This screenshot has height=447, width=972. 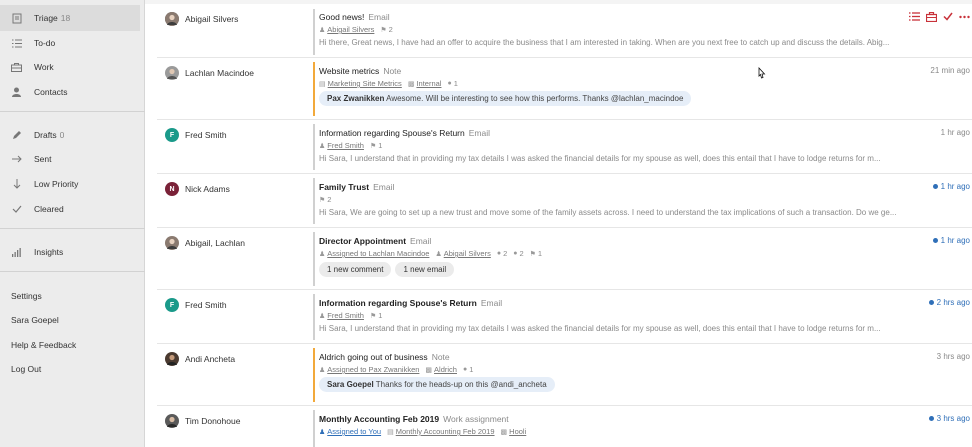 I want to click on item-kind: Work assignment, so click(x=476, y=419).